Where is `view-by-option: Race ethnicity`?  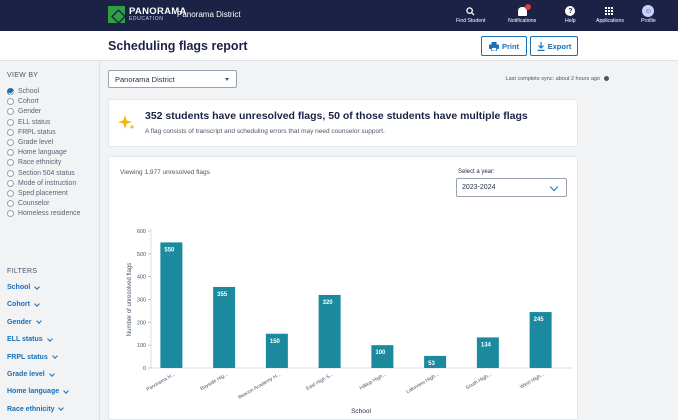
view-by-option: Race ethnicity is located at coordinates (34, 163).